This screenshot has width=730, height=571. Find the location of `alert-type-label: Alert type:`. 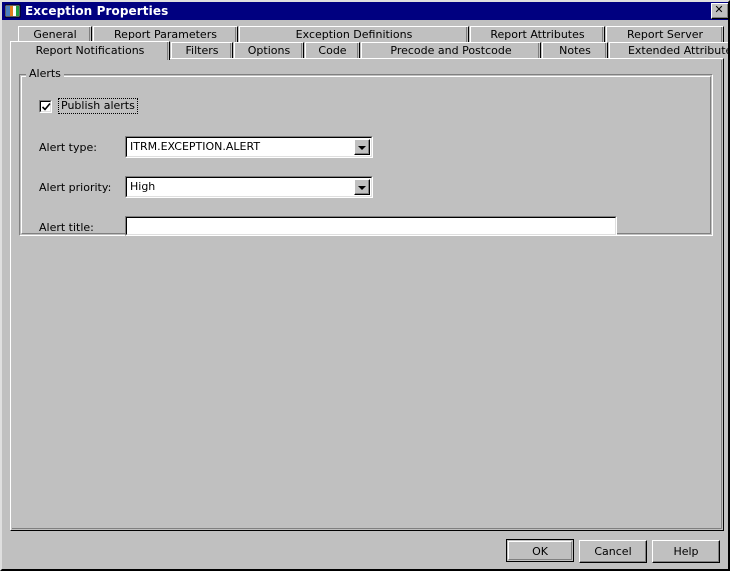

alert-type-label: Alert type: is located at coordinates (68, 147).